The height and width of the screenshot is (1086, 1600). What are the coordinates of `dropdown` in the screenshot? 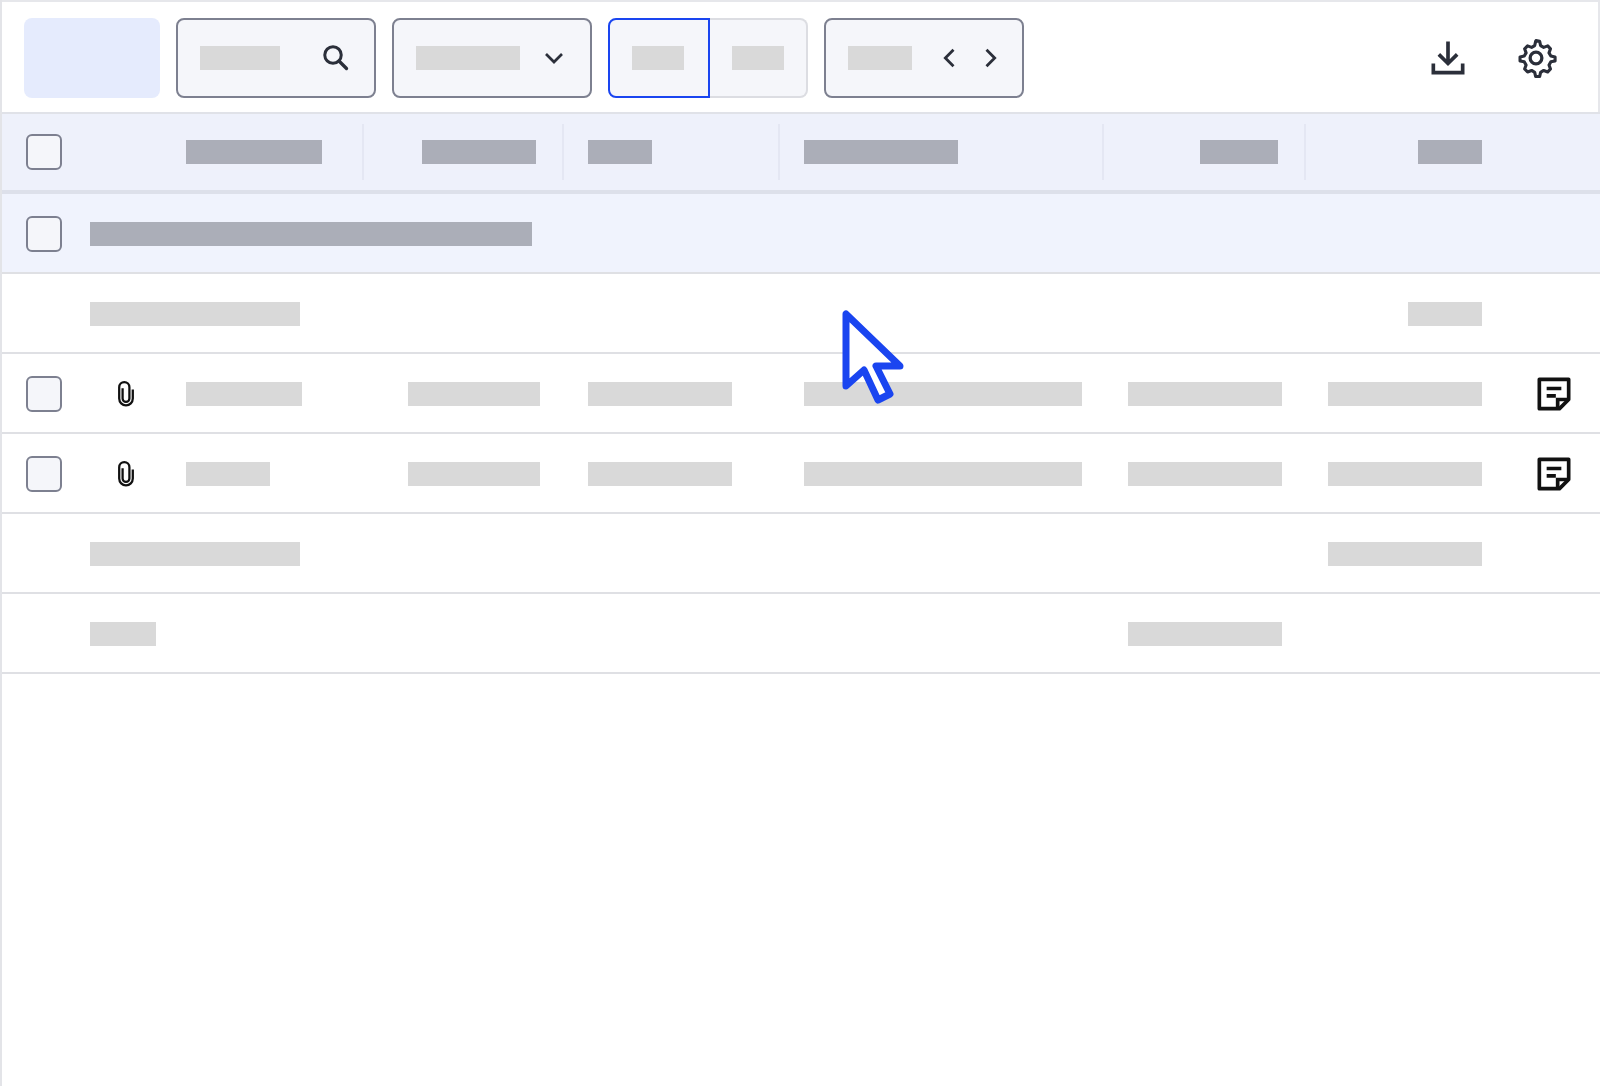 It's located at (492, 57).